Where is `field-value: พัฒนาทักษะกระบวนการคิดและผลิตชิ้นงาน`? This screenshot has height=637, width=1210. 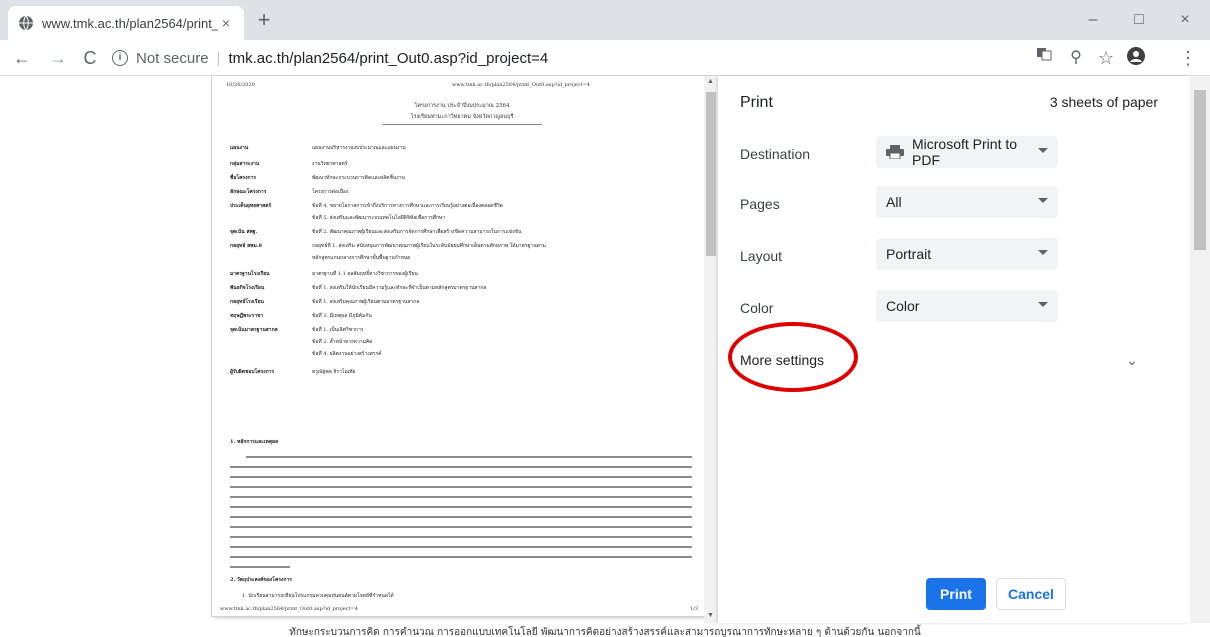 field-value: พัฒนาทักษะกระบวนการคิดและผลิตชิ้นงาน is located at coordinates (358, 178).